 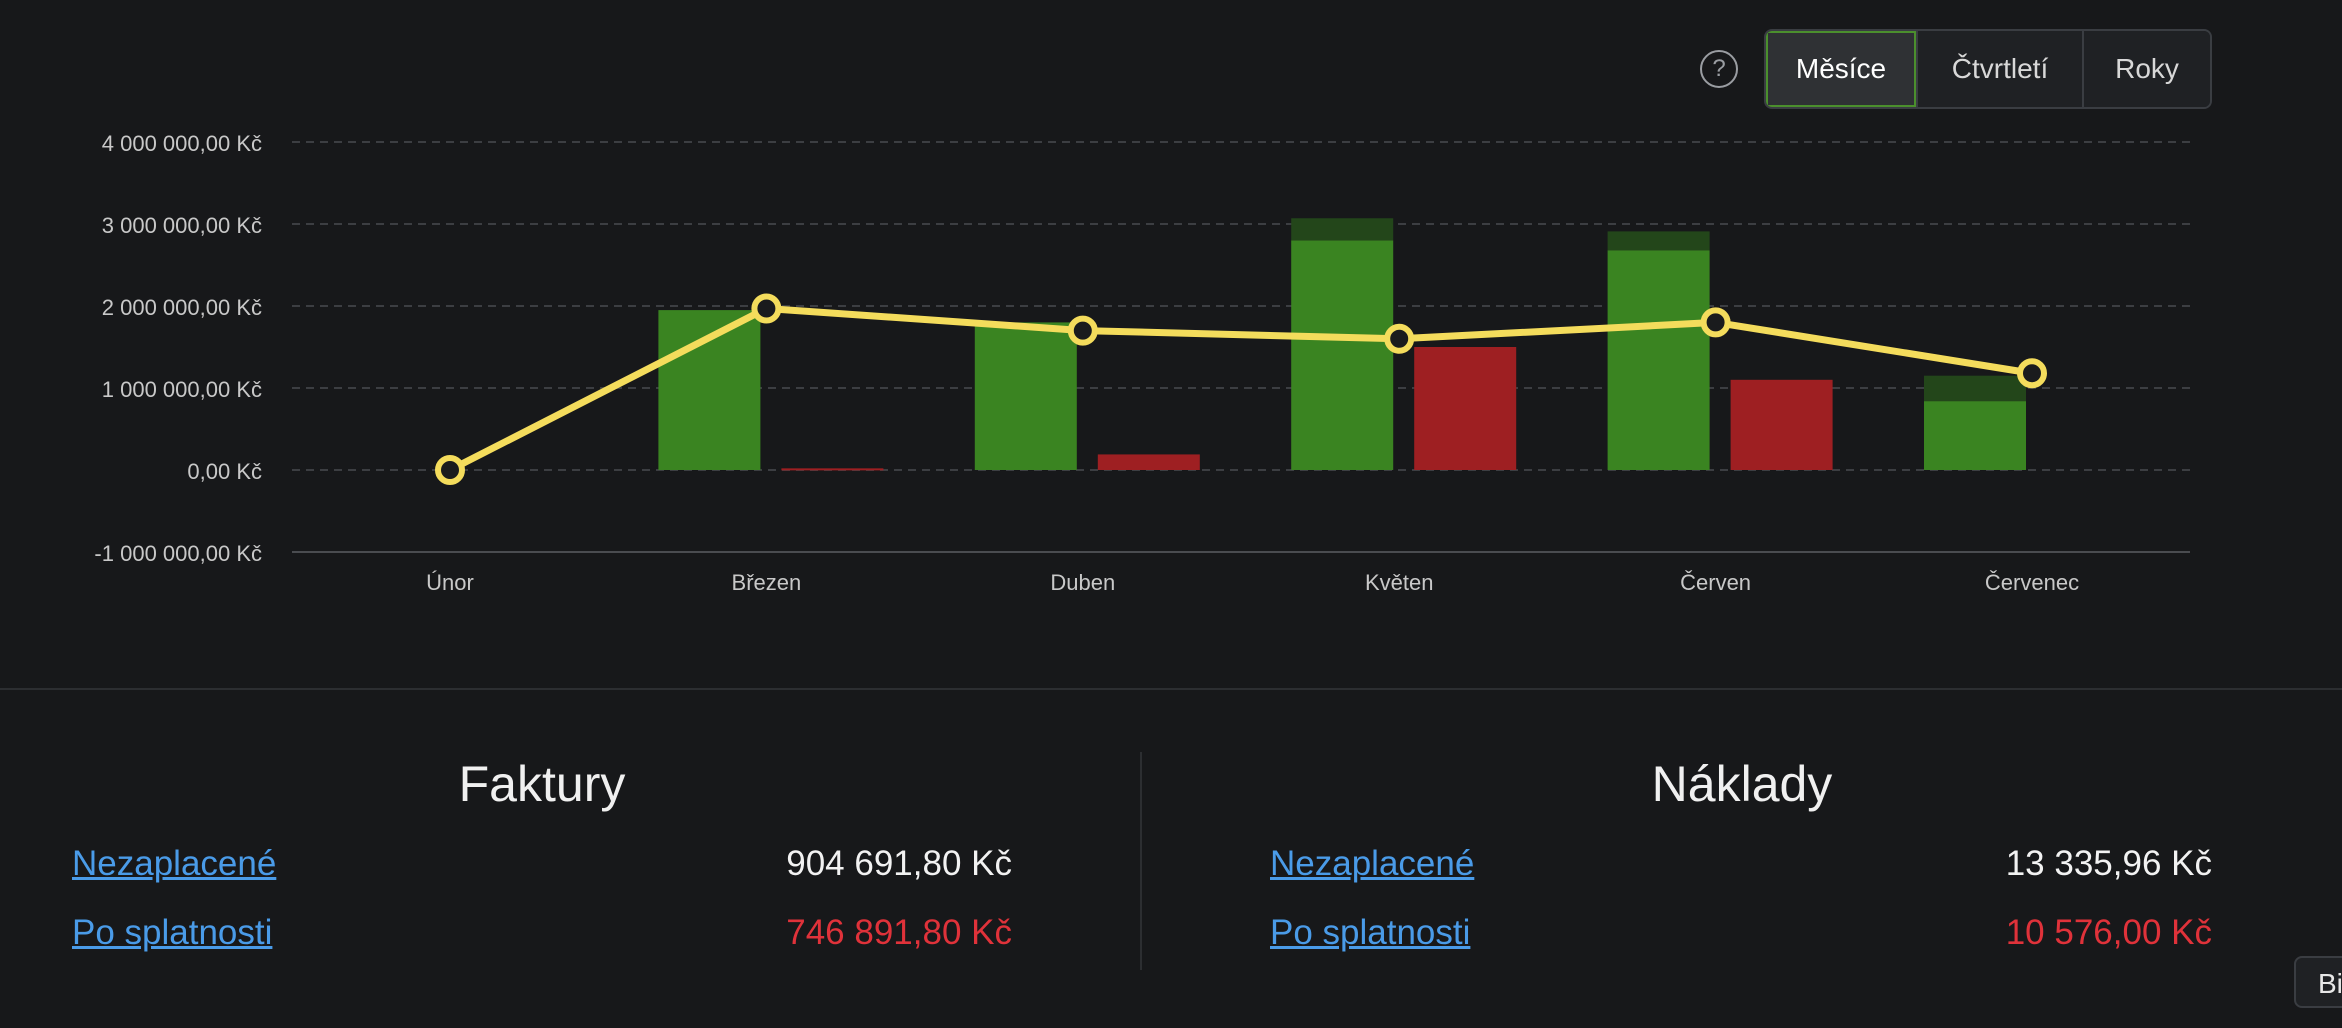 I want to click on corner-tab: Bi, so click(x=2318, y=982).